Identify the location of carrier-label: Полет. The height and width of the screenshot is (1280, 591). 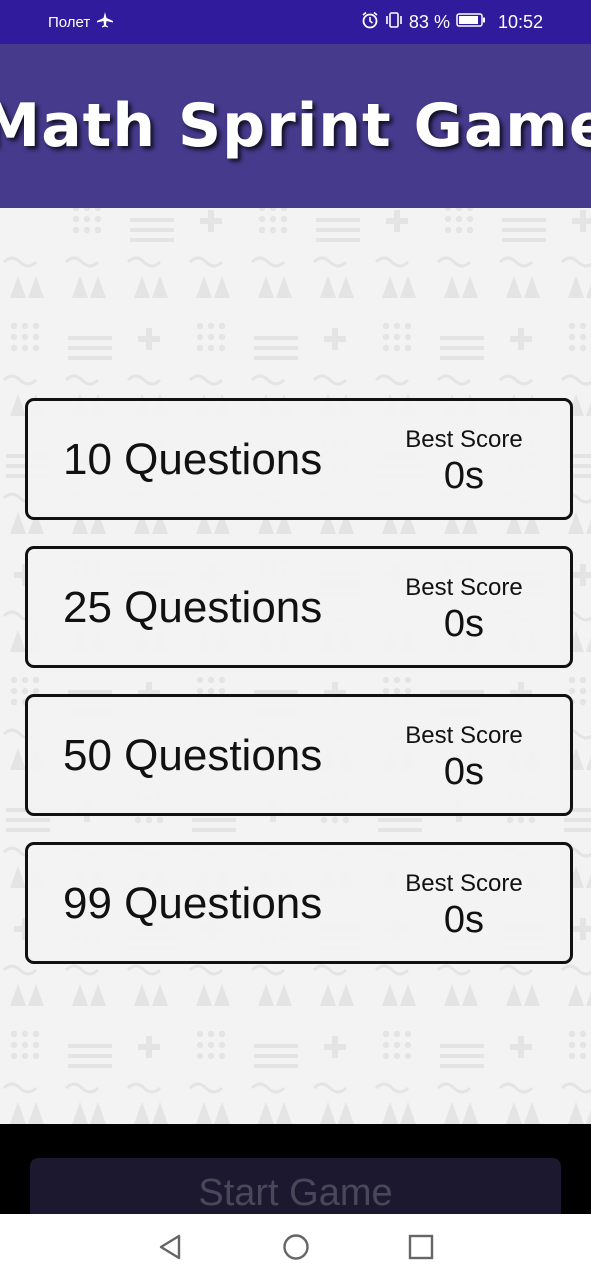
(69, 22).